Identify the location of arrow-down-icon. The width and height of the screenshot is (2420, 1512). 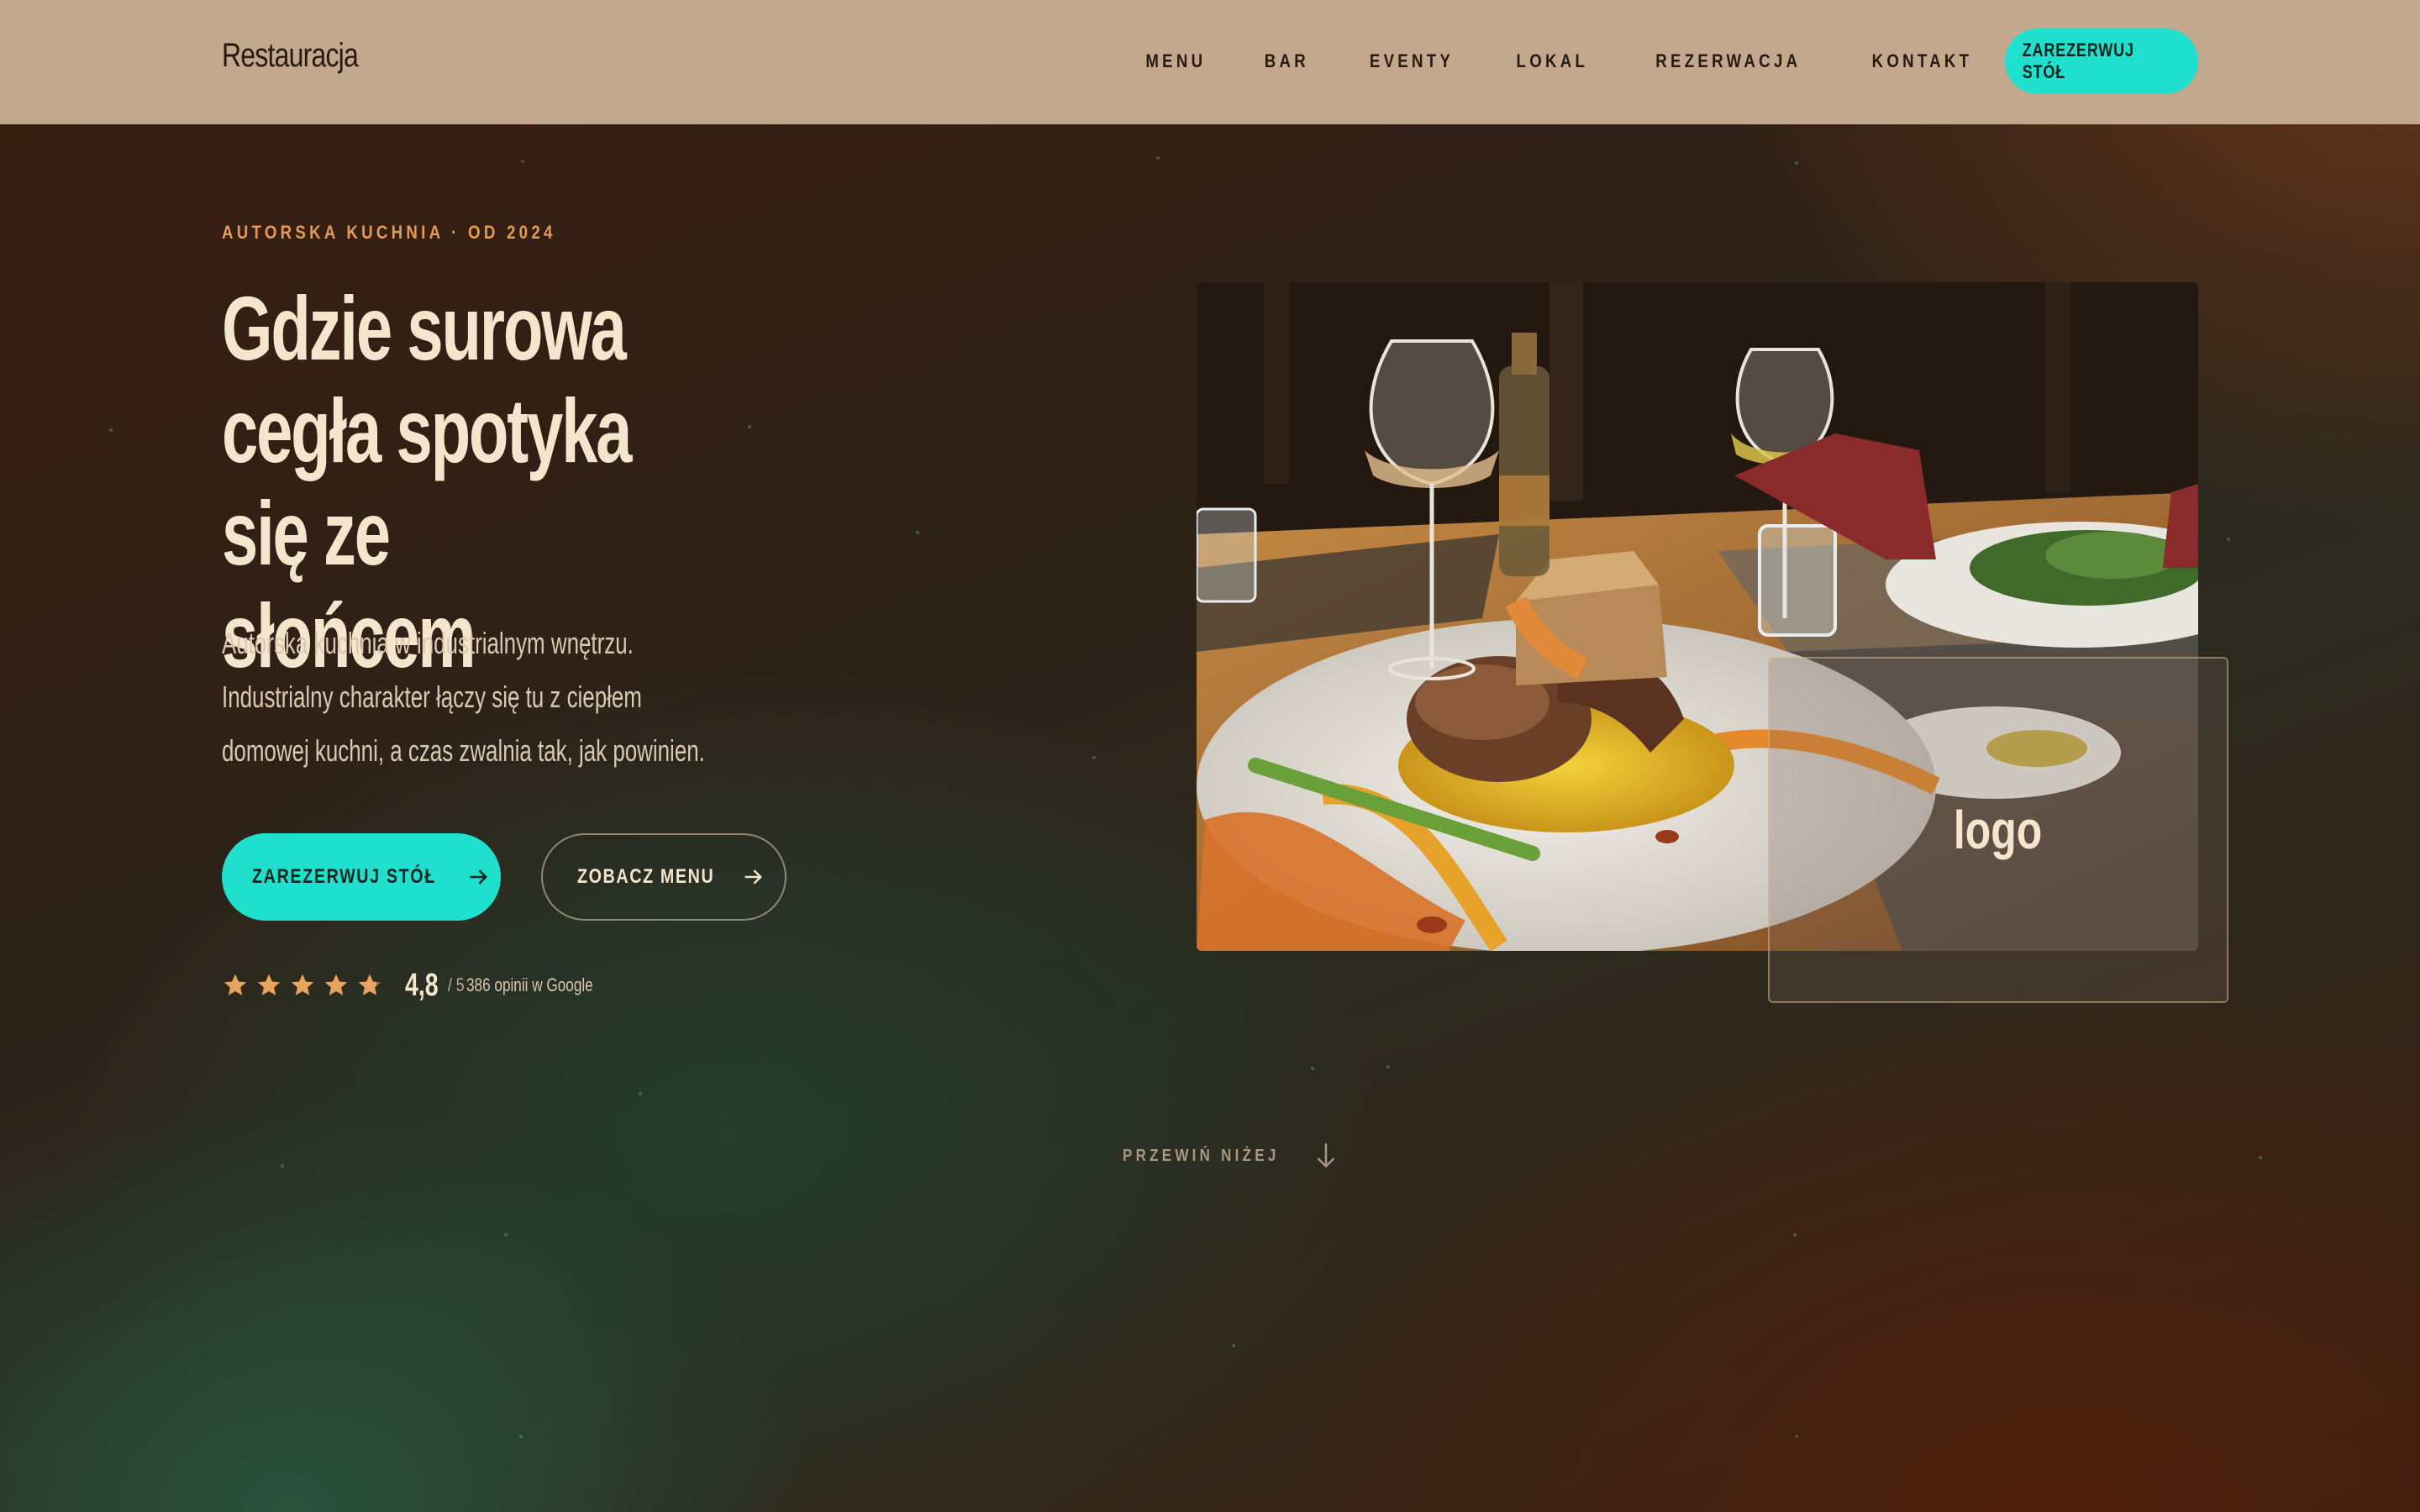
(1326, 1155).